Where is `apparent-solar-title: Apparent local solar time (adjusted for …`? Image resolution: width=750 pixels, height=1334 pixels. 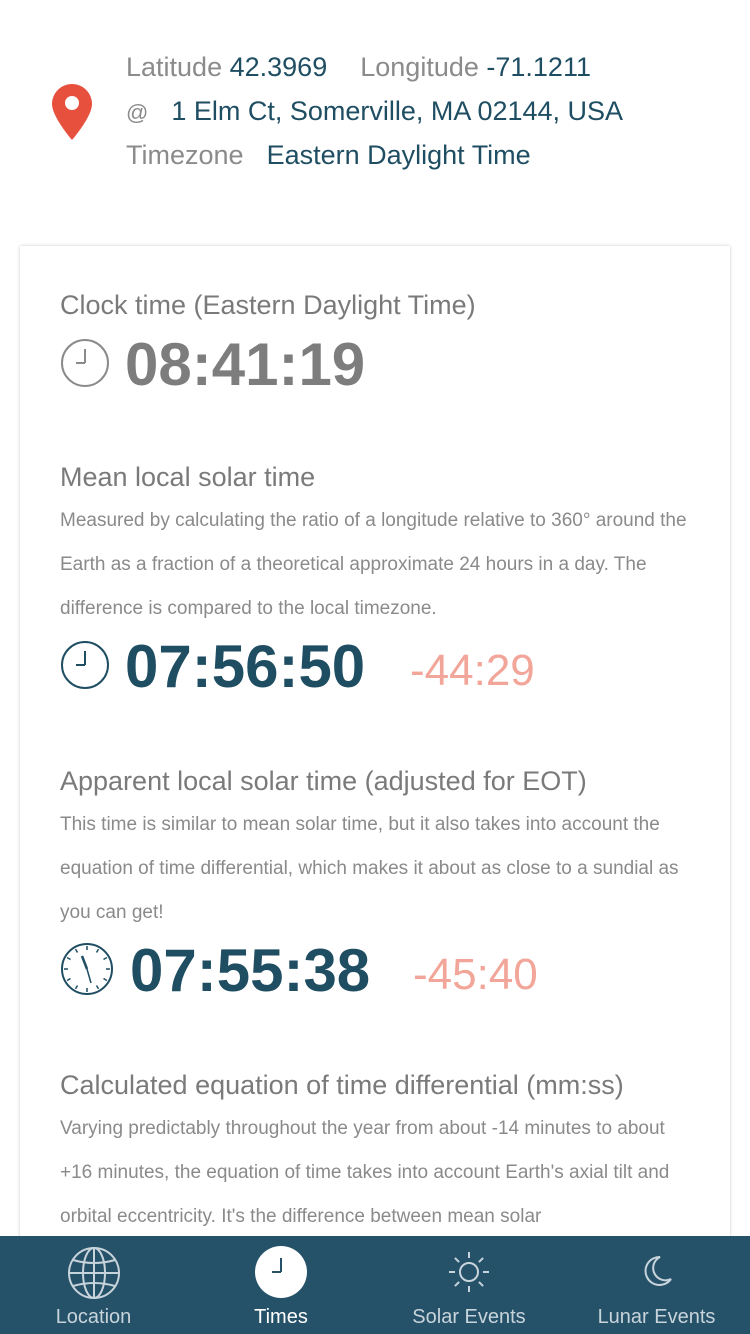 apparent-solar-title: Apparent local solar time (adjusted for … is located at coordinates (323, 781).